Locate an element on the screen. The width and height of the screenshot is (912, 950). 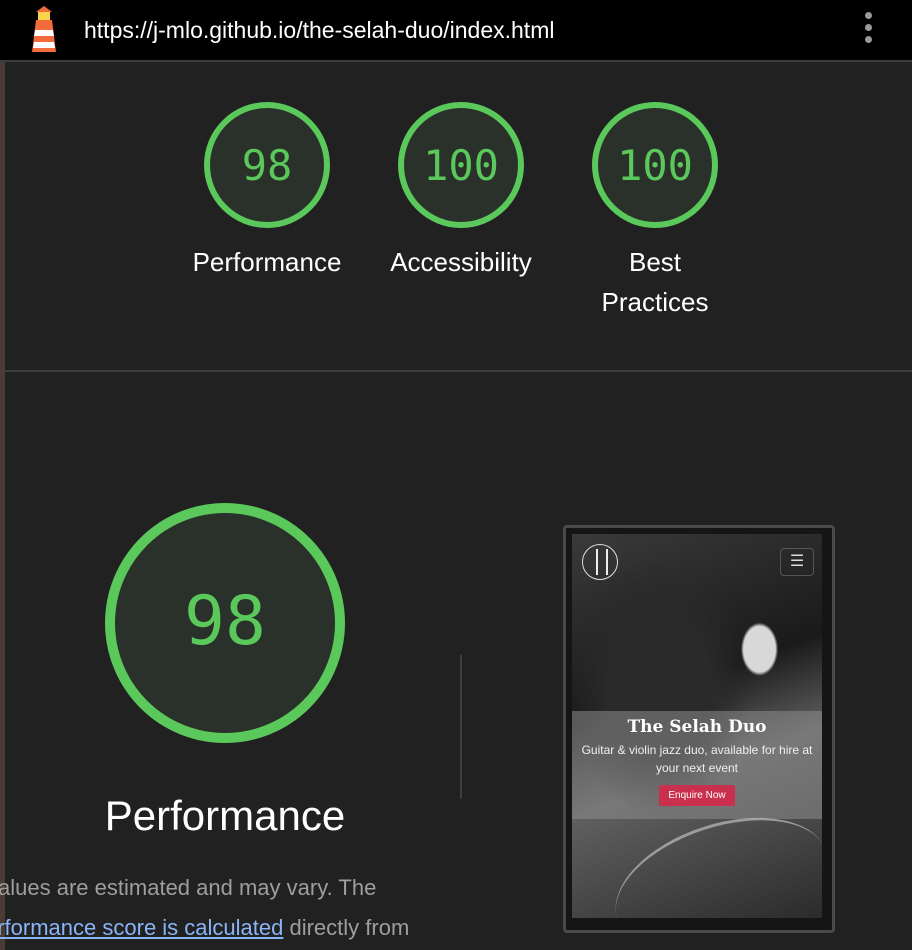
enquire-button: Enquire Now is located at coordinates (697, 795).